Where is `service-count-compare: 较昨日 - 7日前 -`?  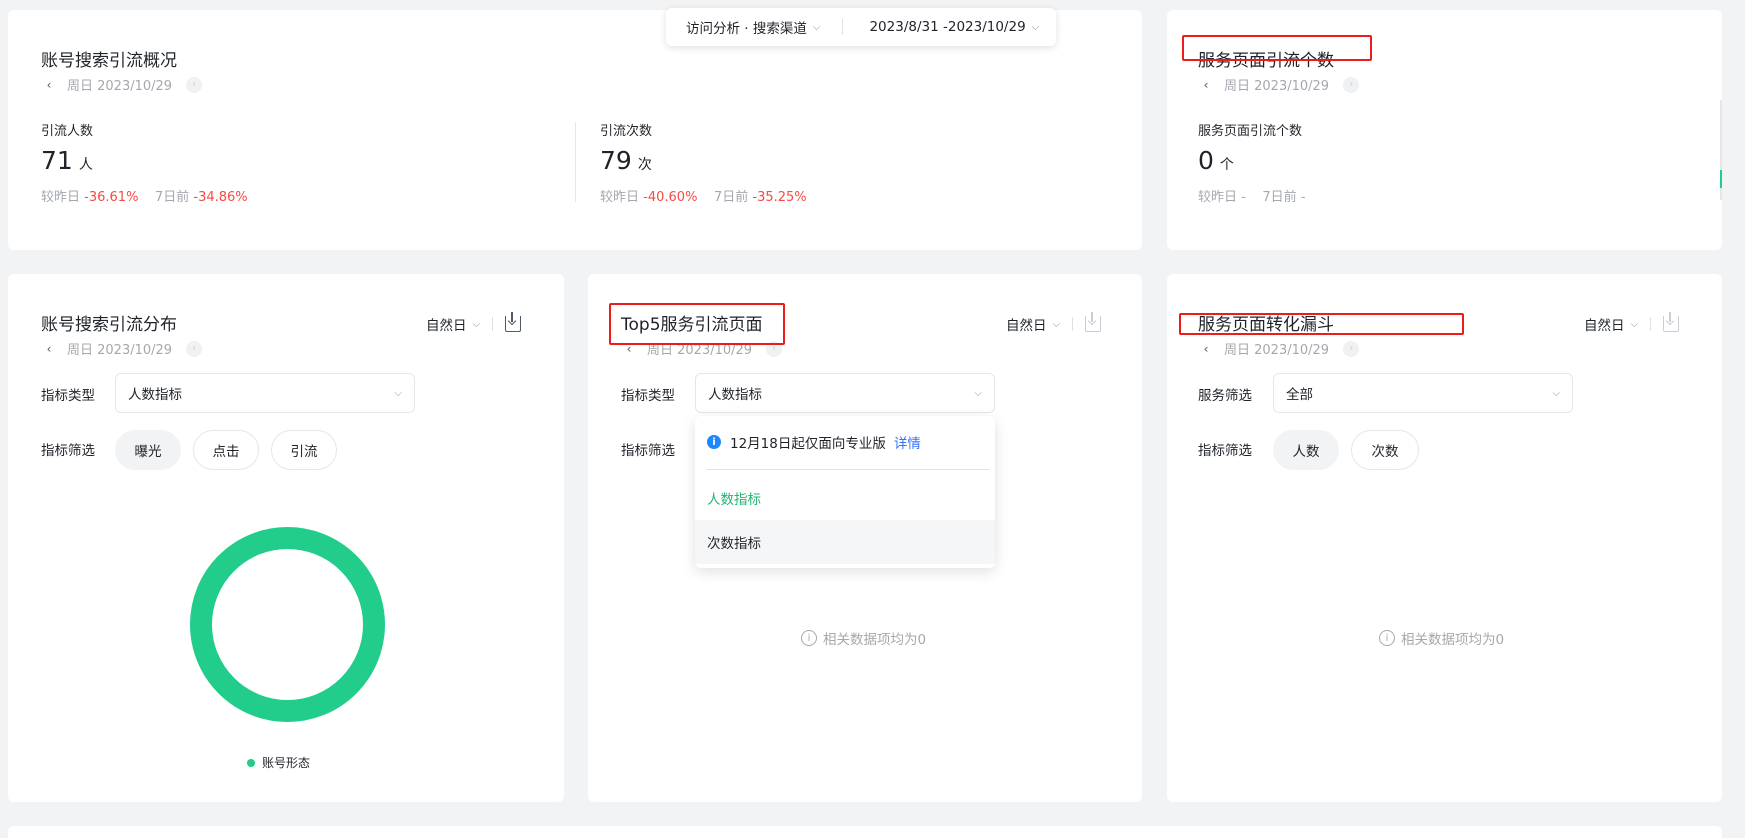 service-count-compare: 较昨日 - 7日前 - is located at coordinates (1252, 197).